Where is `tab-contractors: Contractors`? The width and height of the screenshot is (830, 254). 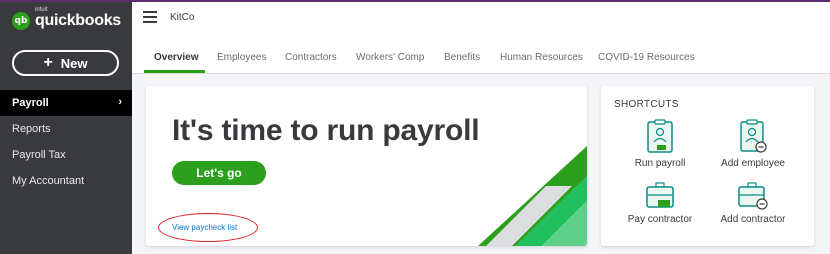 tab-contractors: Contractors is located at coordinates (311, 57).